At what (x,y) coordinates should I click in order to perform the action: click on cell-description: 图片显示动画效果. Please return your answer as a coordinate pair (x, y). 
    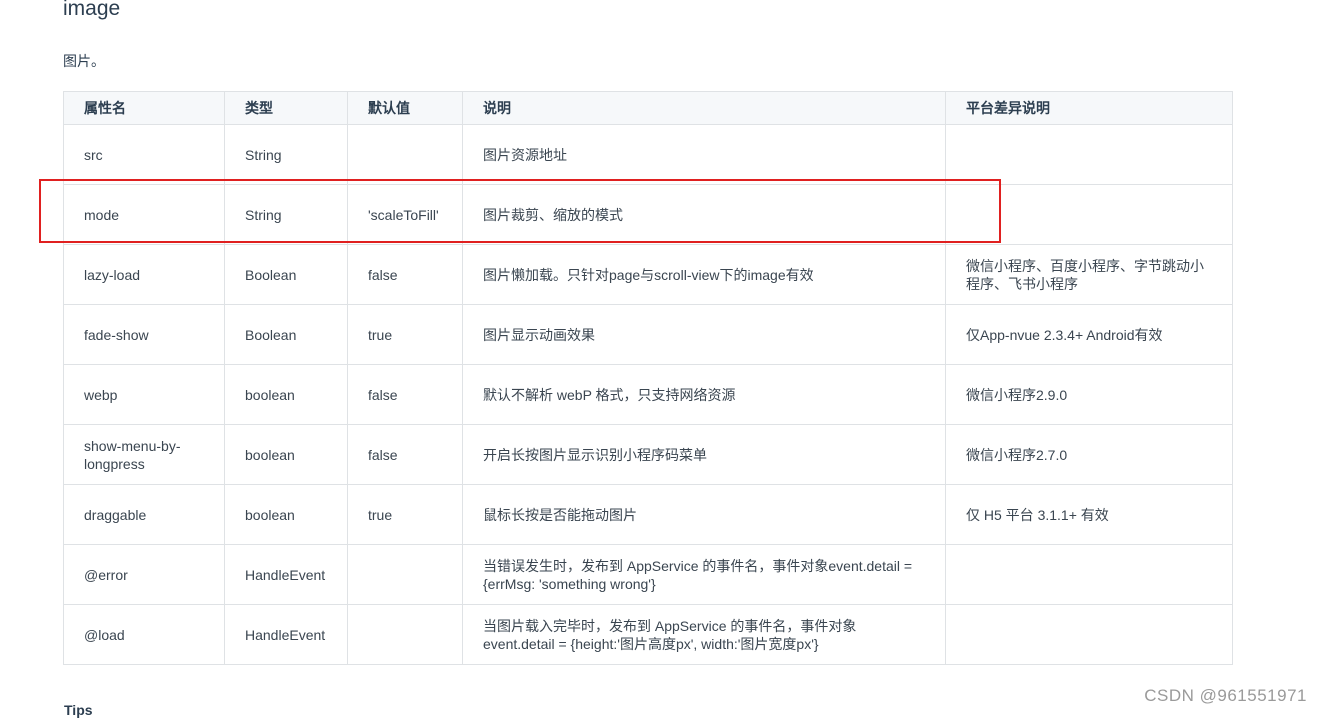
    Looking at the image, I should click on (704, 334).